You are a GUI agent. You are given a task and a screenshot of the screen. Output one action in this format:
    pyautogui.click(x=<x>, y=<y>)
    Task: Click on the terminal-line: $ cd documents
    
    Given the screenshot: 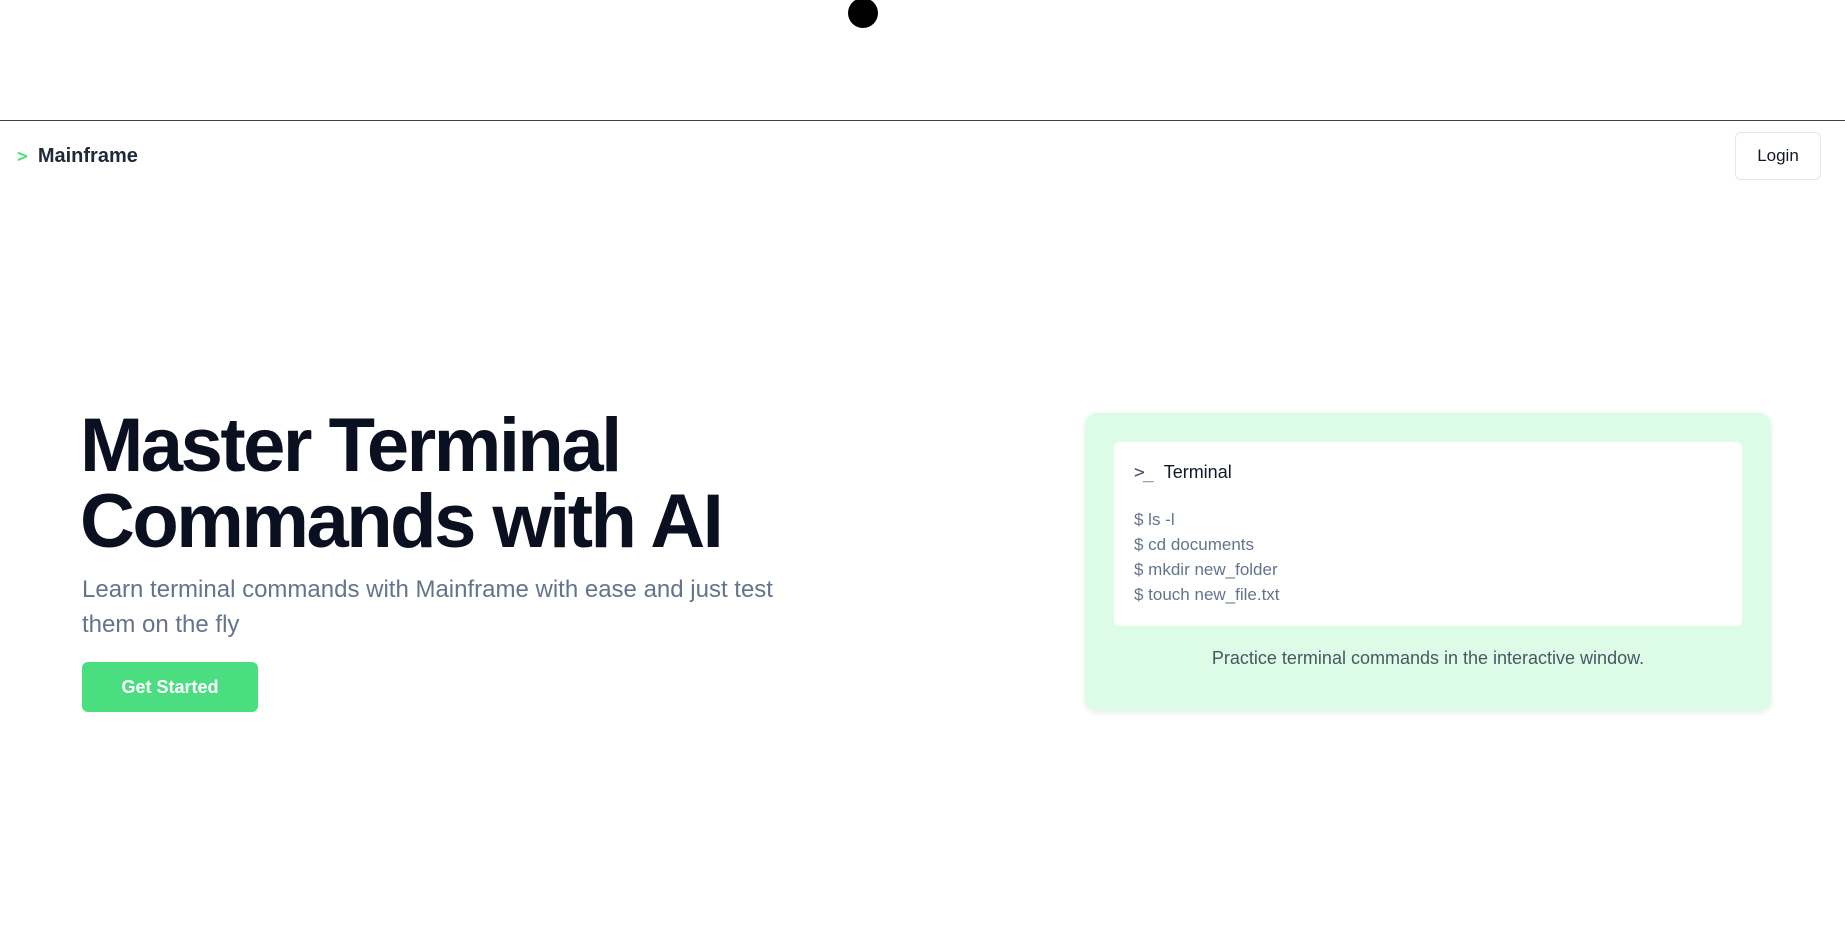 What is the action you would take?
    pyautogui.click(x=1194, y=544)
    